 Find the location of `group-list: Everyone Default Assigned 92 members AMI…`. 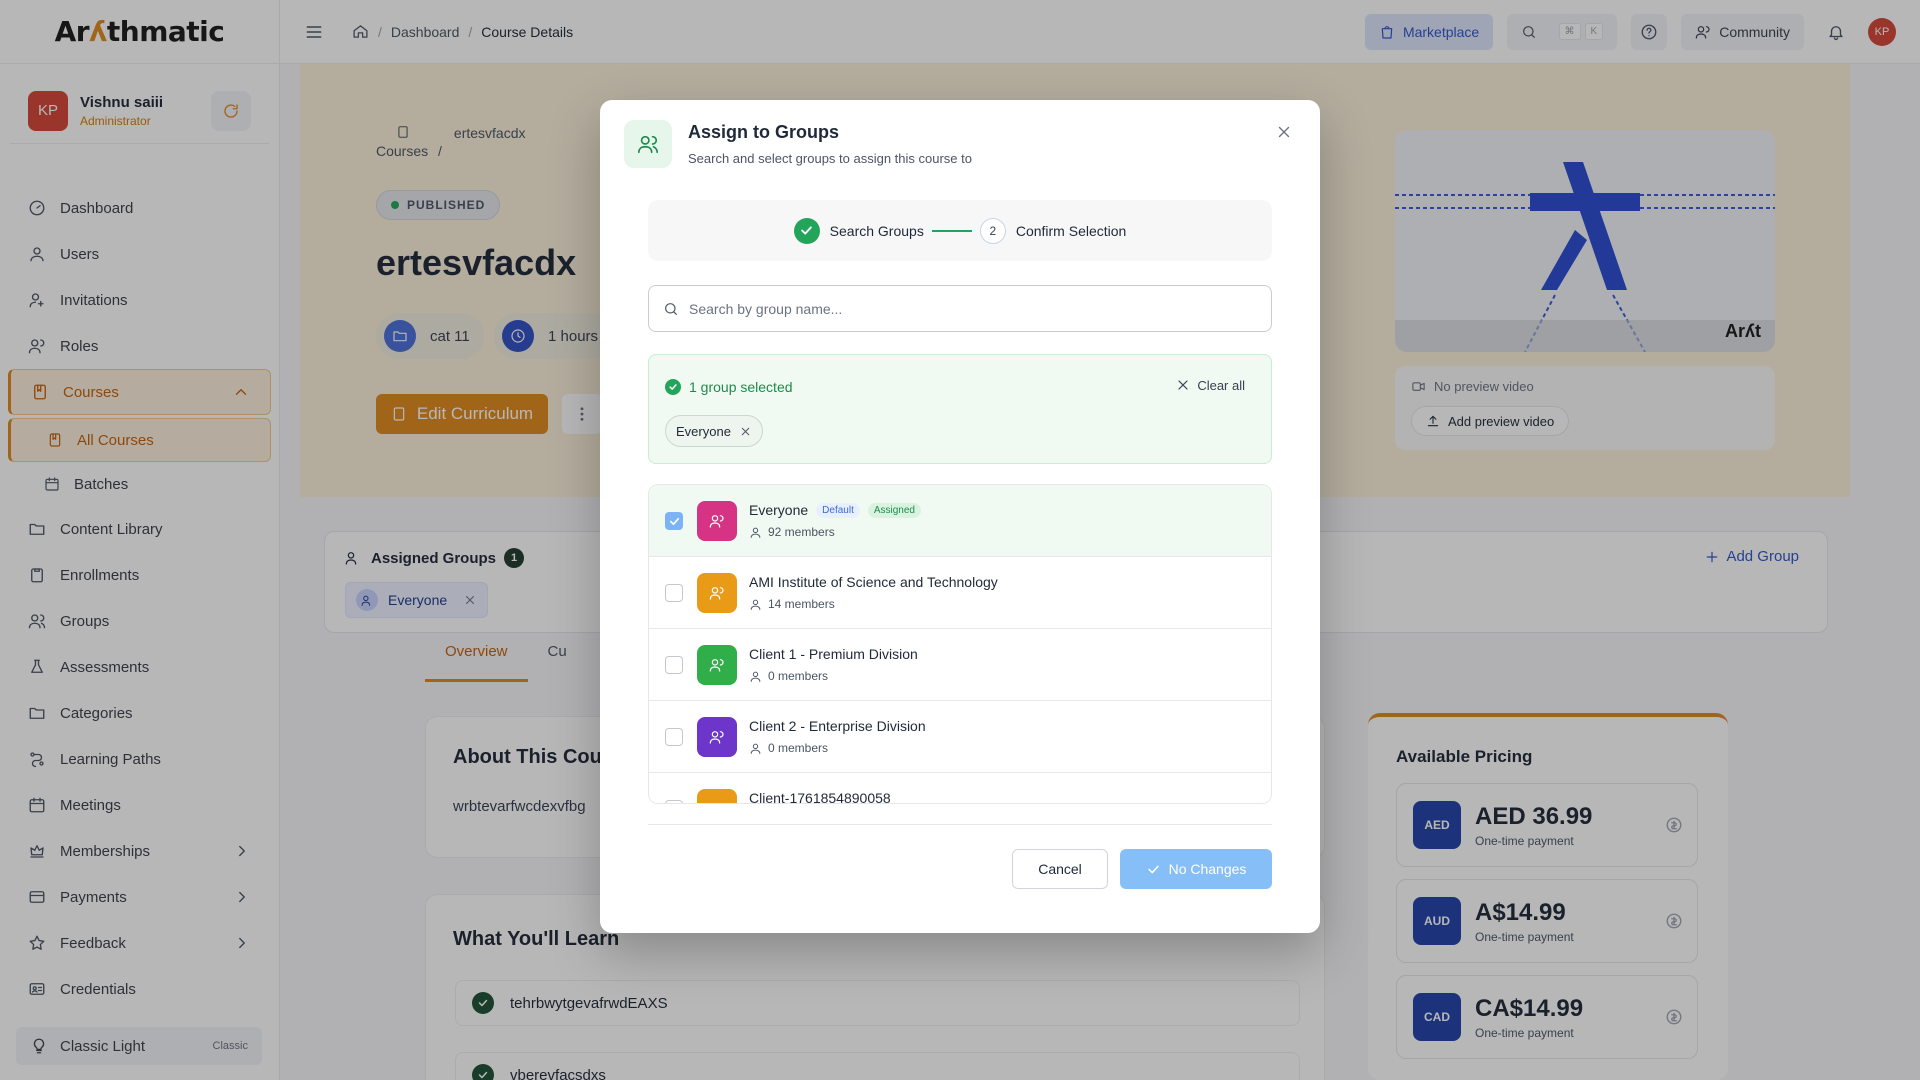

group-list: Everyone Default Assigned 92 members AMI… is located at coordinates (960, 644).